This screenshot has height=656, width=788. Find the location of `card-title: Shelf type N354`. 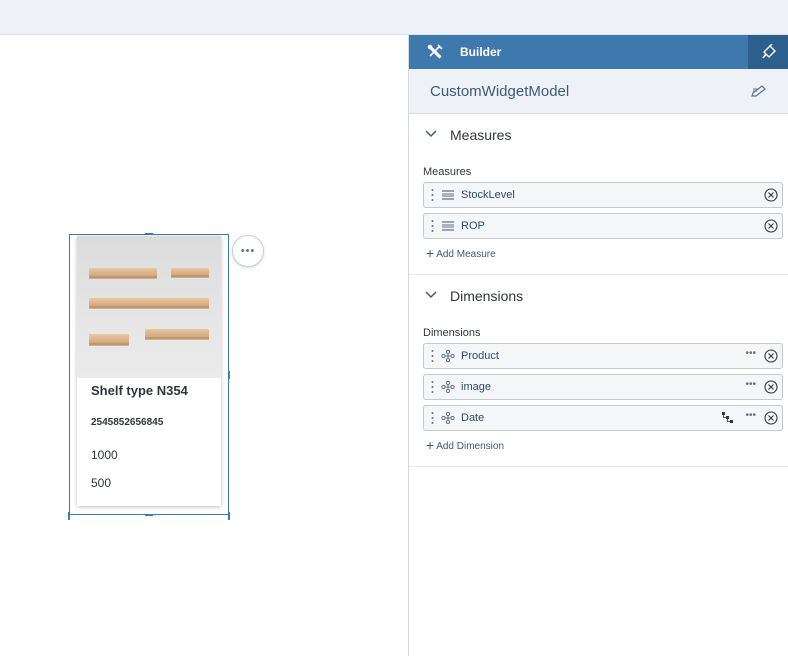

card-title: Shelf type N354 is located at coordinates (139, 390).